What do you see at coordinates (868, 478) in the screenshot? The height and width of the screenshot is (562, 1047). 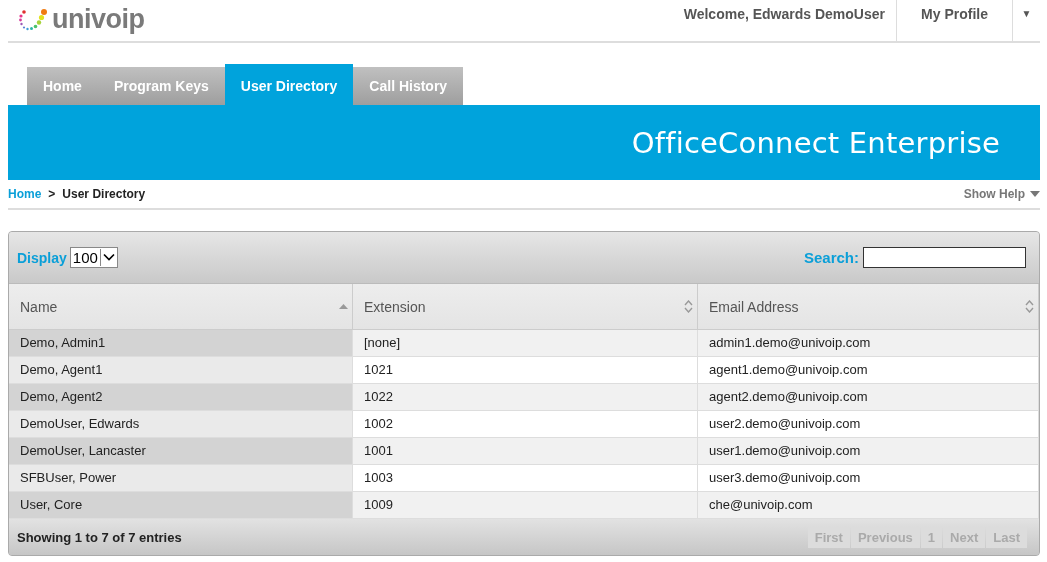 I see `table-cell: user3.demo@univoip.com` at bounding box center [868, 478].